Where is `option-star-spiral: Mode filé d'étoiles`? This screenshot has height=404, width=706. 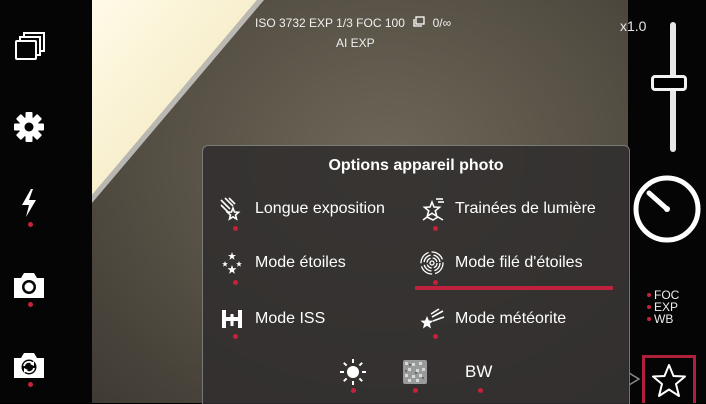
option-star-spiral: Mode filé d'étoiles is located at coordinates (501, 263).